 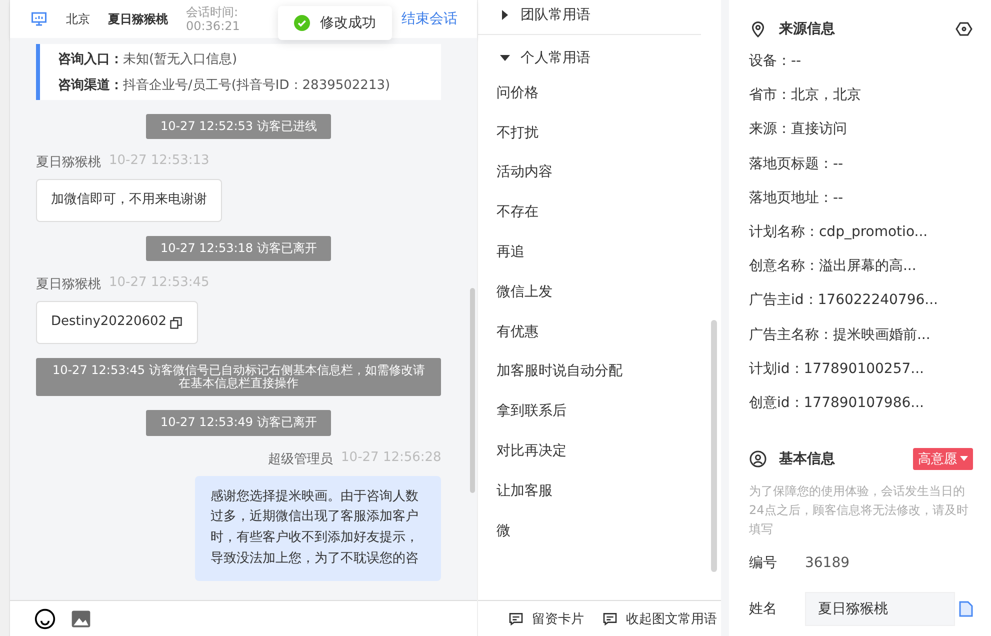 What do you see at coordinates (391, 458) in the screenshot?
I see `message-time: 10-27 12:56:28` at bounding box center [391, 458].